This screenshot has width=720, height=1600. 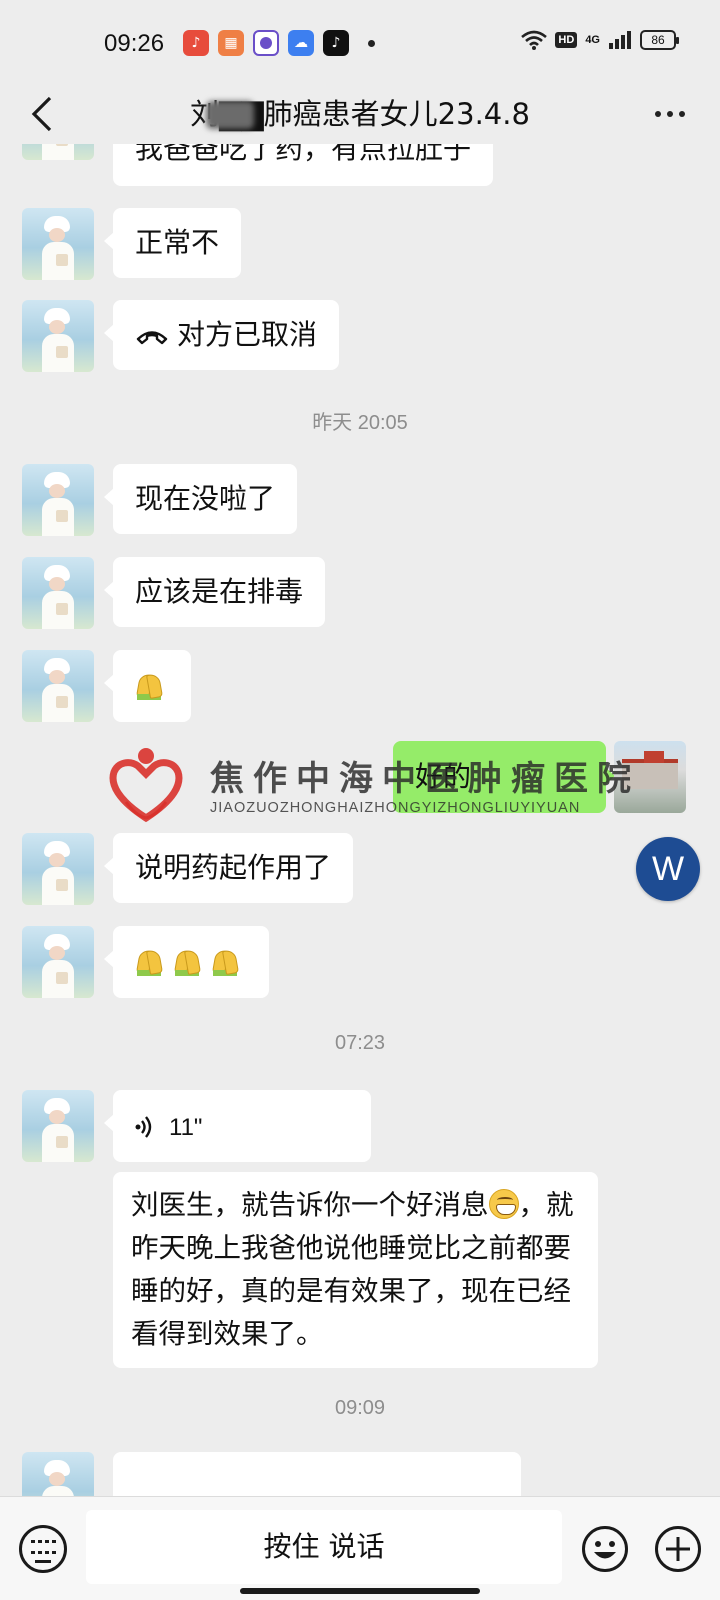 I want to click on wifi-icon, so click(x=534, y=40).